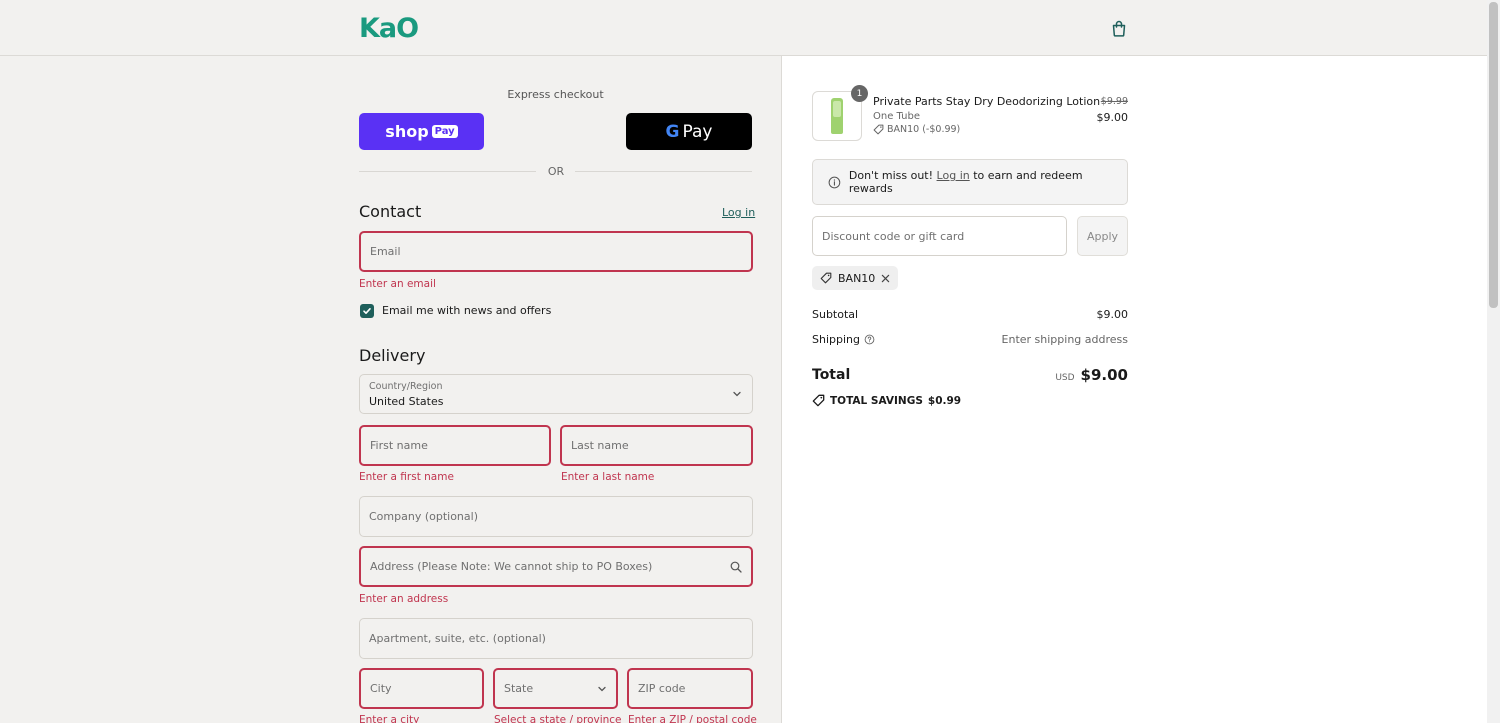 The height and width of the screenshot is (723, 1500). What do you see at coordinates (392, 355) in the screenshot?
I see `delivery-title: Delivery` at bounding box center [392, 355].